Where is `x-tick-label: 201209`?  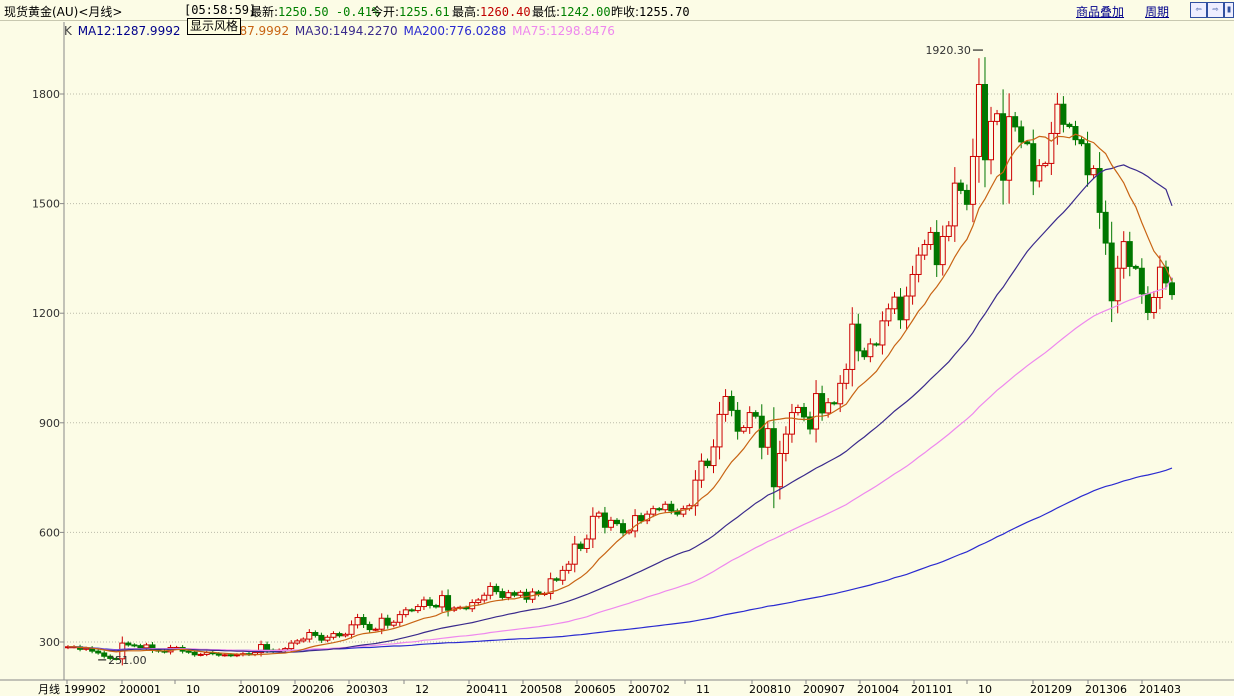
x-tick-label: 201209 is located at coordinates (1051, 689).